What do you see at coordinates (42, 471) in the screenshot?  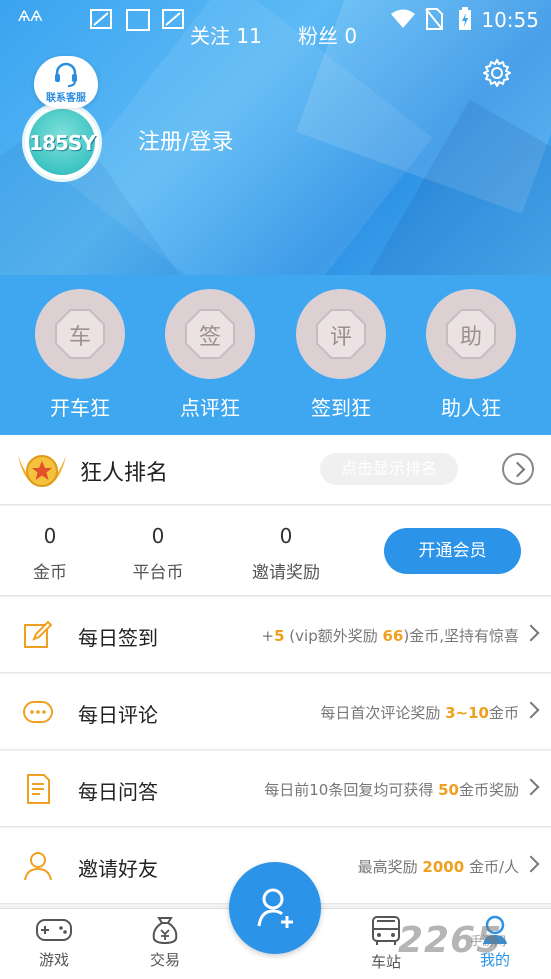 I see `medal-star-icon` at bounding box center [42, 471].